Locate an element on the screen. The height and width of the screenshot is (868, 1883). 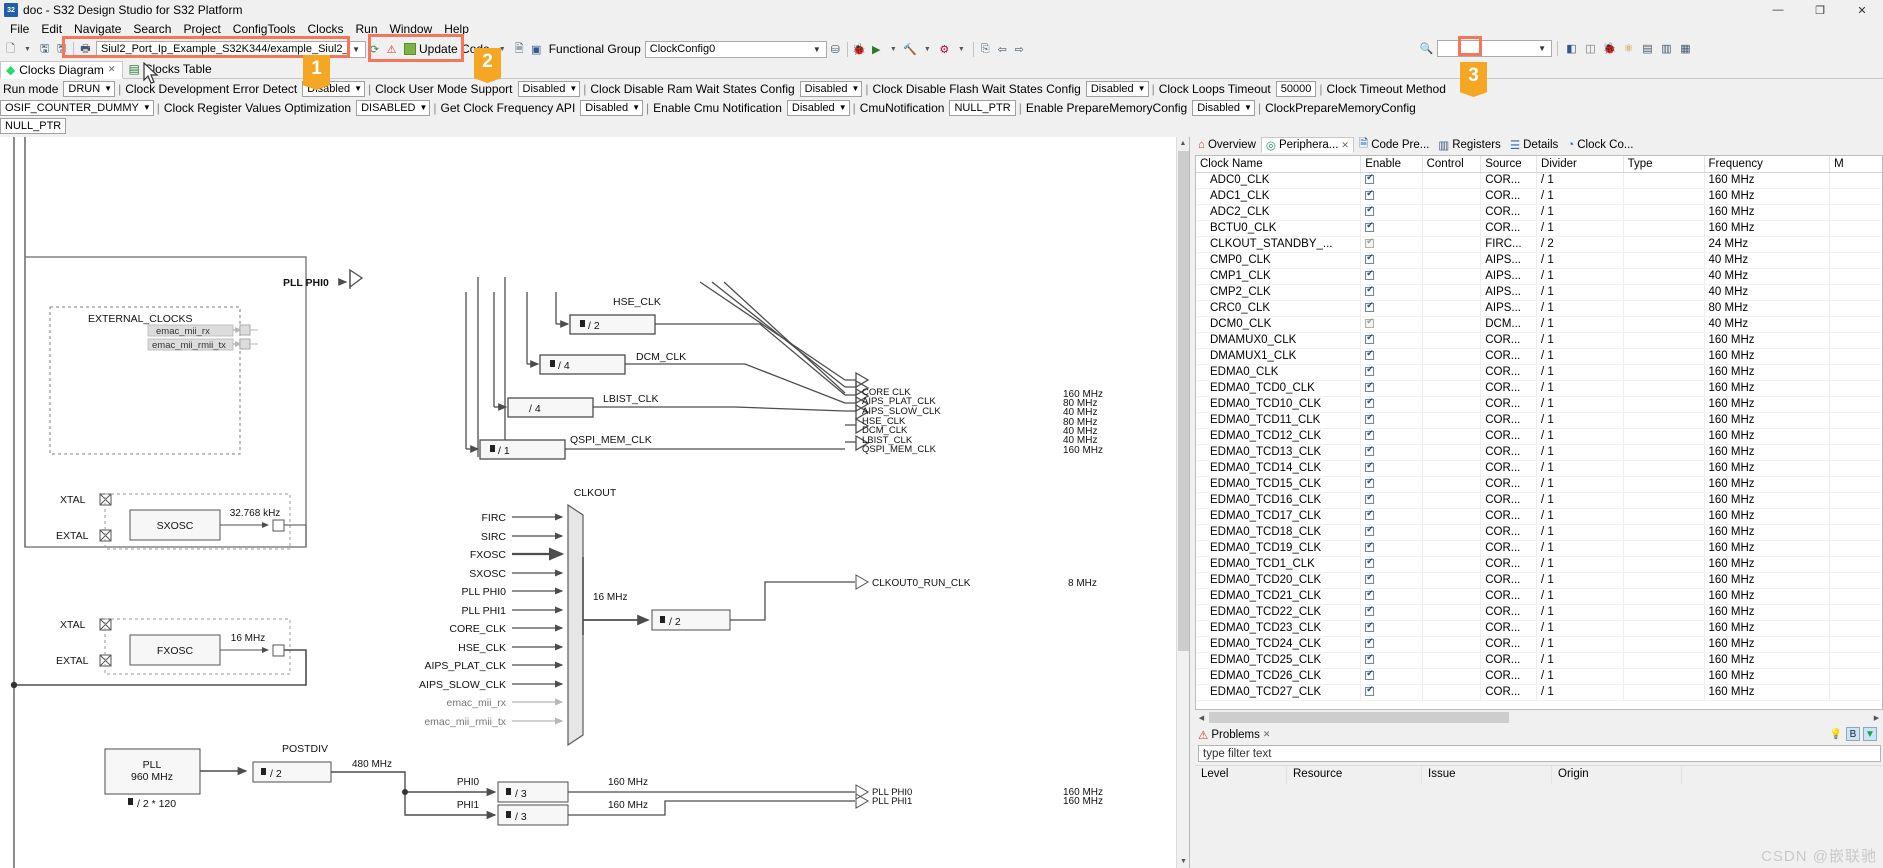
table-row: EDMA0_TCD24_CLK COR.../ 1 160 MHz is located at coordinates (1539, 644).